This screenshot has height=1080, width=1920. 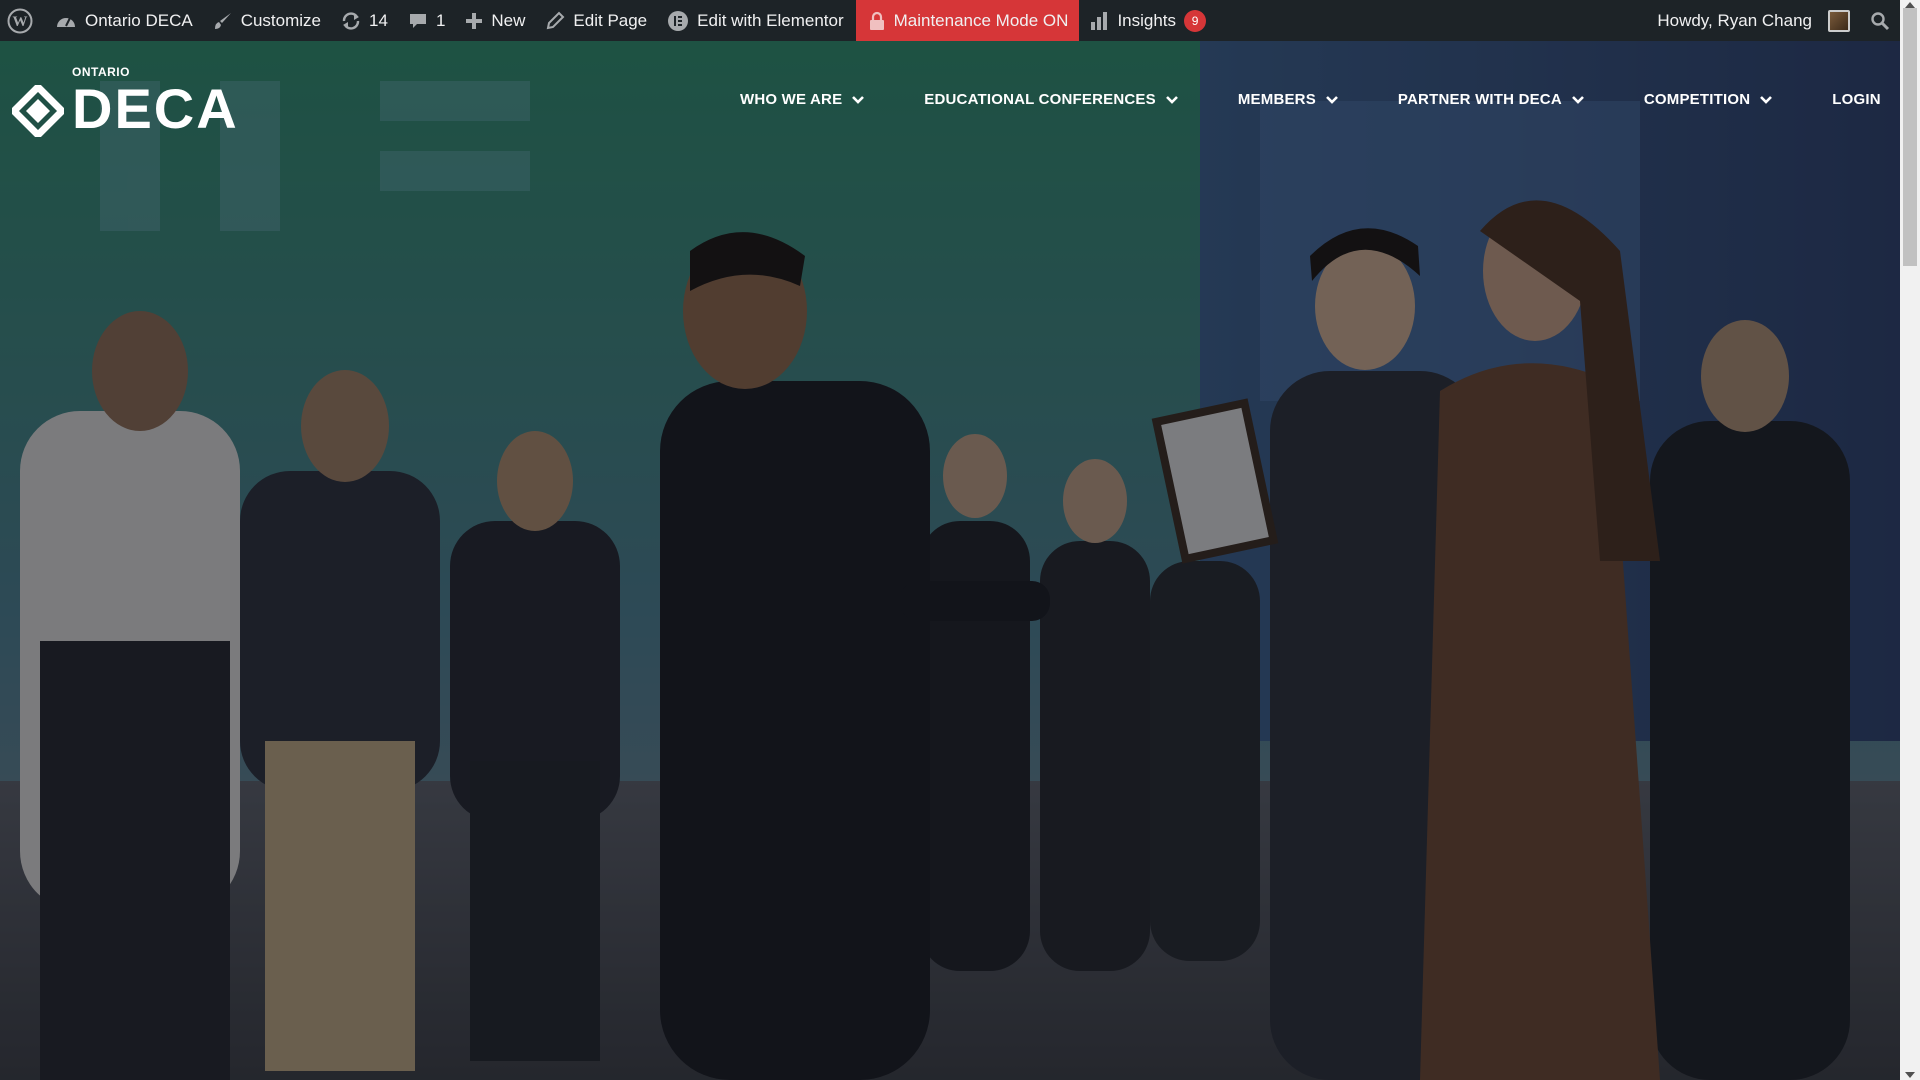 I want to click on nav-label: PARTNER WITH DECA, so click(x=1479, y=99).